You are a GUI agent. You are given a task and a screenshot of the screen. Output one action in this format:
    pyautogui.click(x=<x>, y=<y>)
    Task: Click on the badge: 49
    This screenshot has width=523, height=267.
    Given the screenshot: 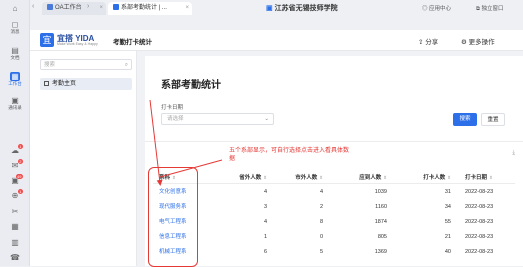 What is the action you would take?
    pyautogui.click(x=19, y=176)
    